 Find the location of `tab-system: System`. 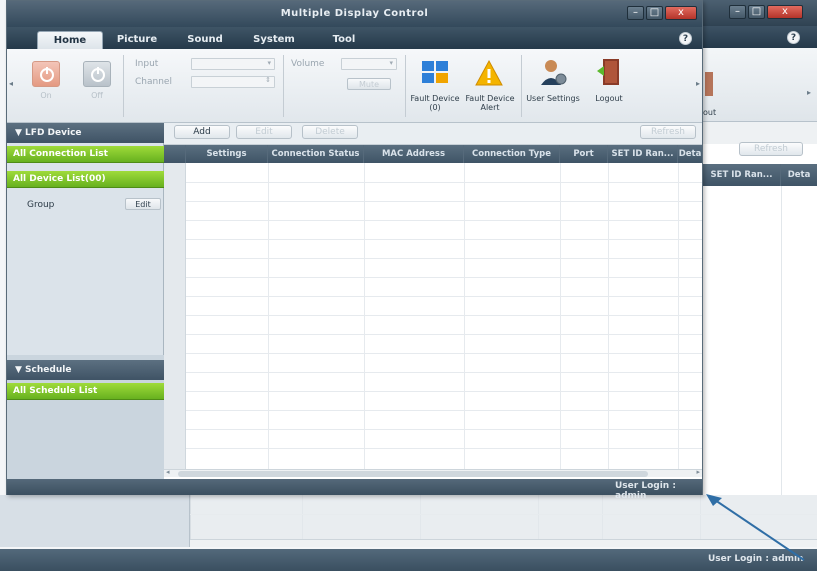

tab-system: System is located at coordinates (274, 40).